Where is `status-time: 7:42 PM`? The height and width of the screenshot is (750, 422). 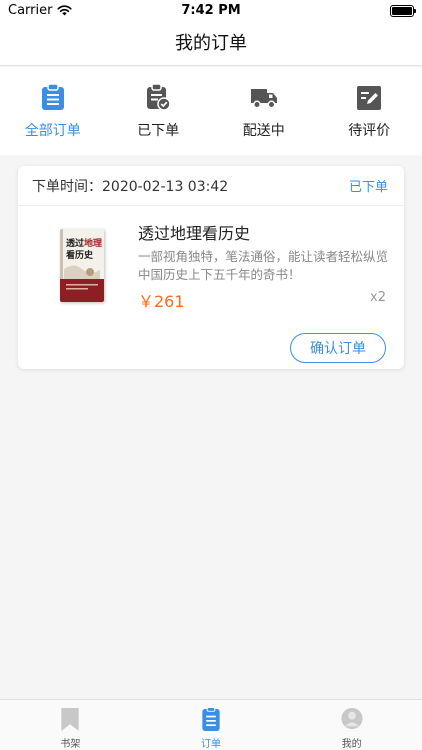
status-time: 7:42 PM is located at coordinates (211, 10).